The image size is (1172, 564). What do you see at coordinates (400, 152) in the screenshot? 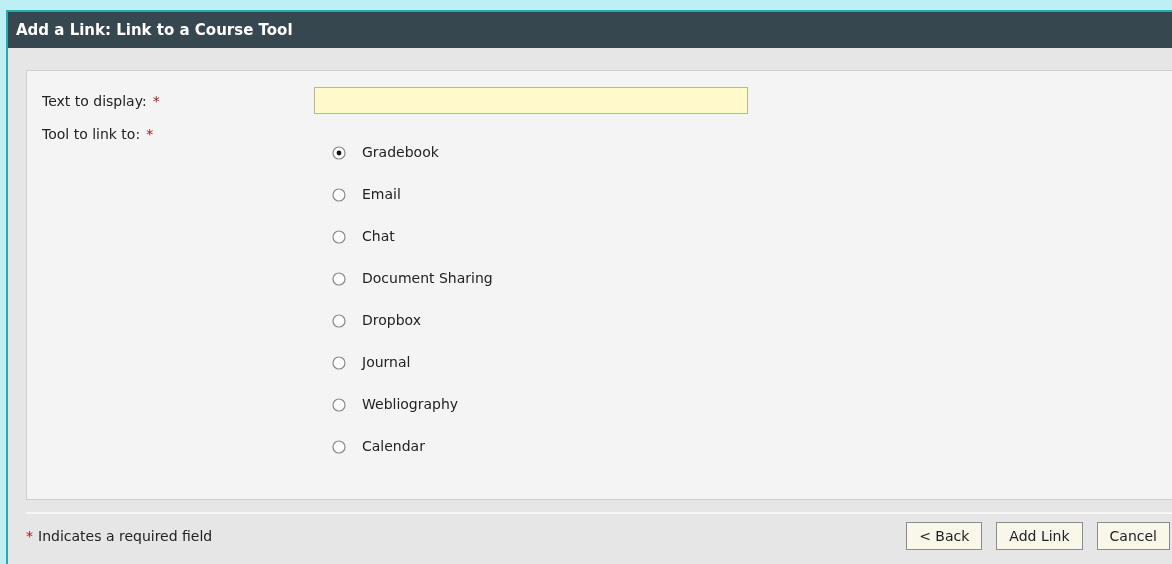
I see `radio-option-label: Gradebook` at bounding box center [400, 152].